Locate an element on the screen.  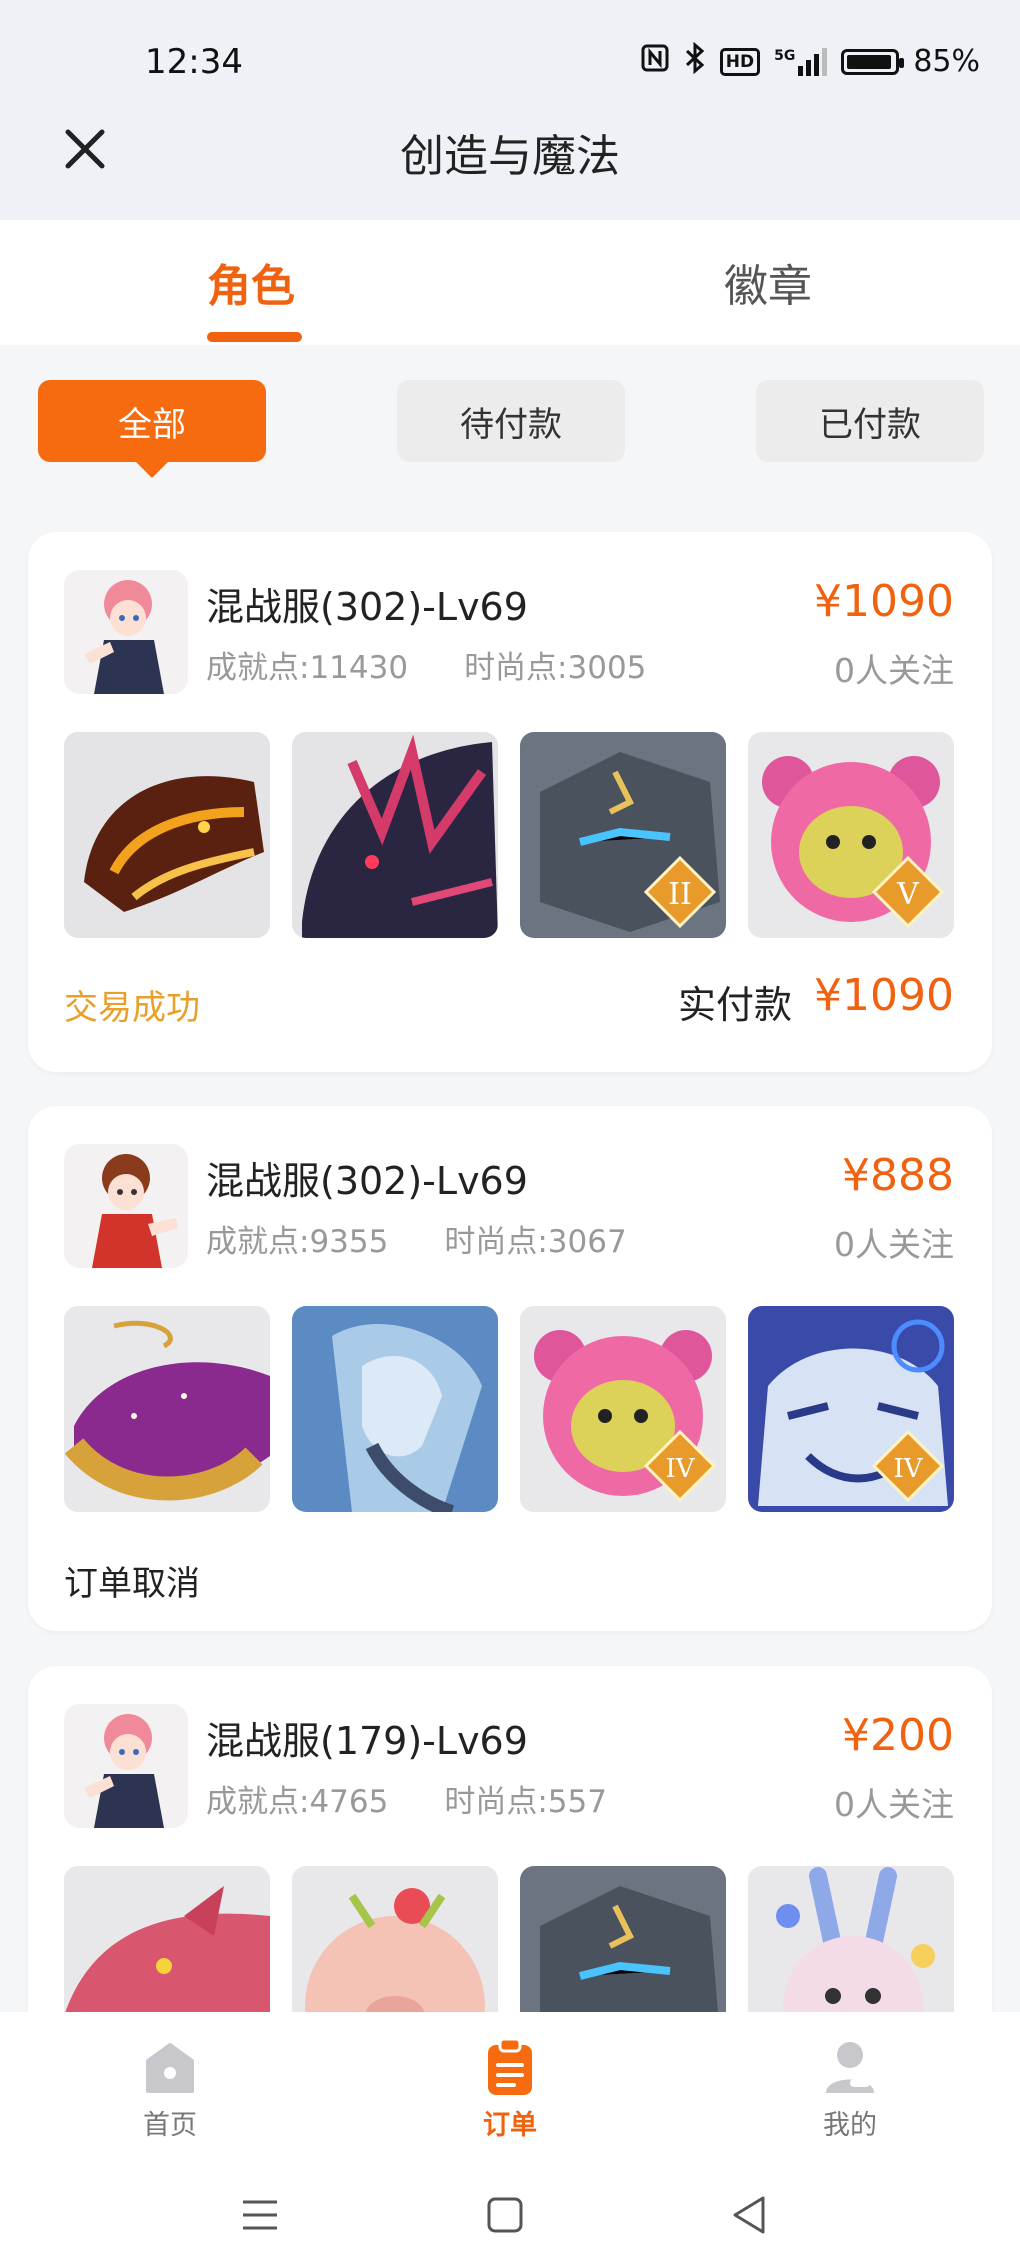
fashion-points: 时尚点:3005 is located at coordinates (555, 668).